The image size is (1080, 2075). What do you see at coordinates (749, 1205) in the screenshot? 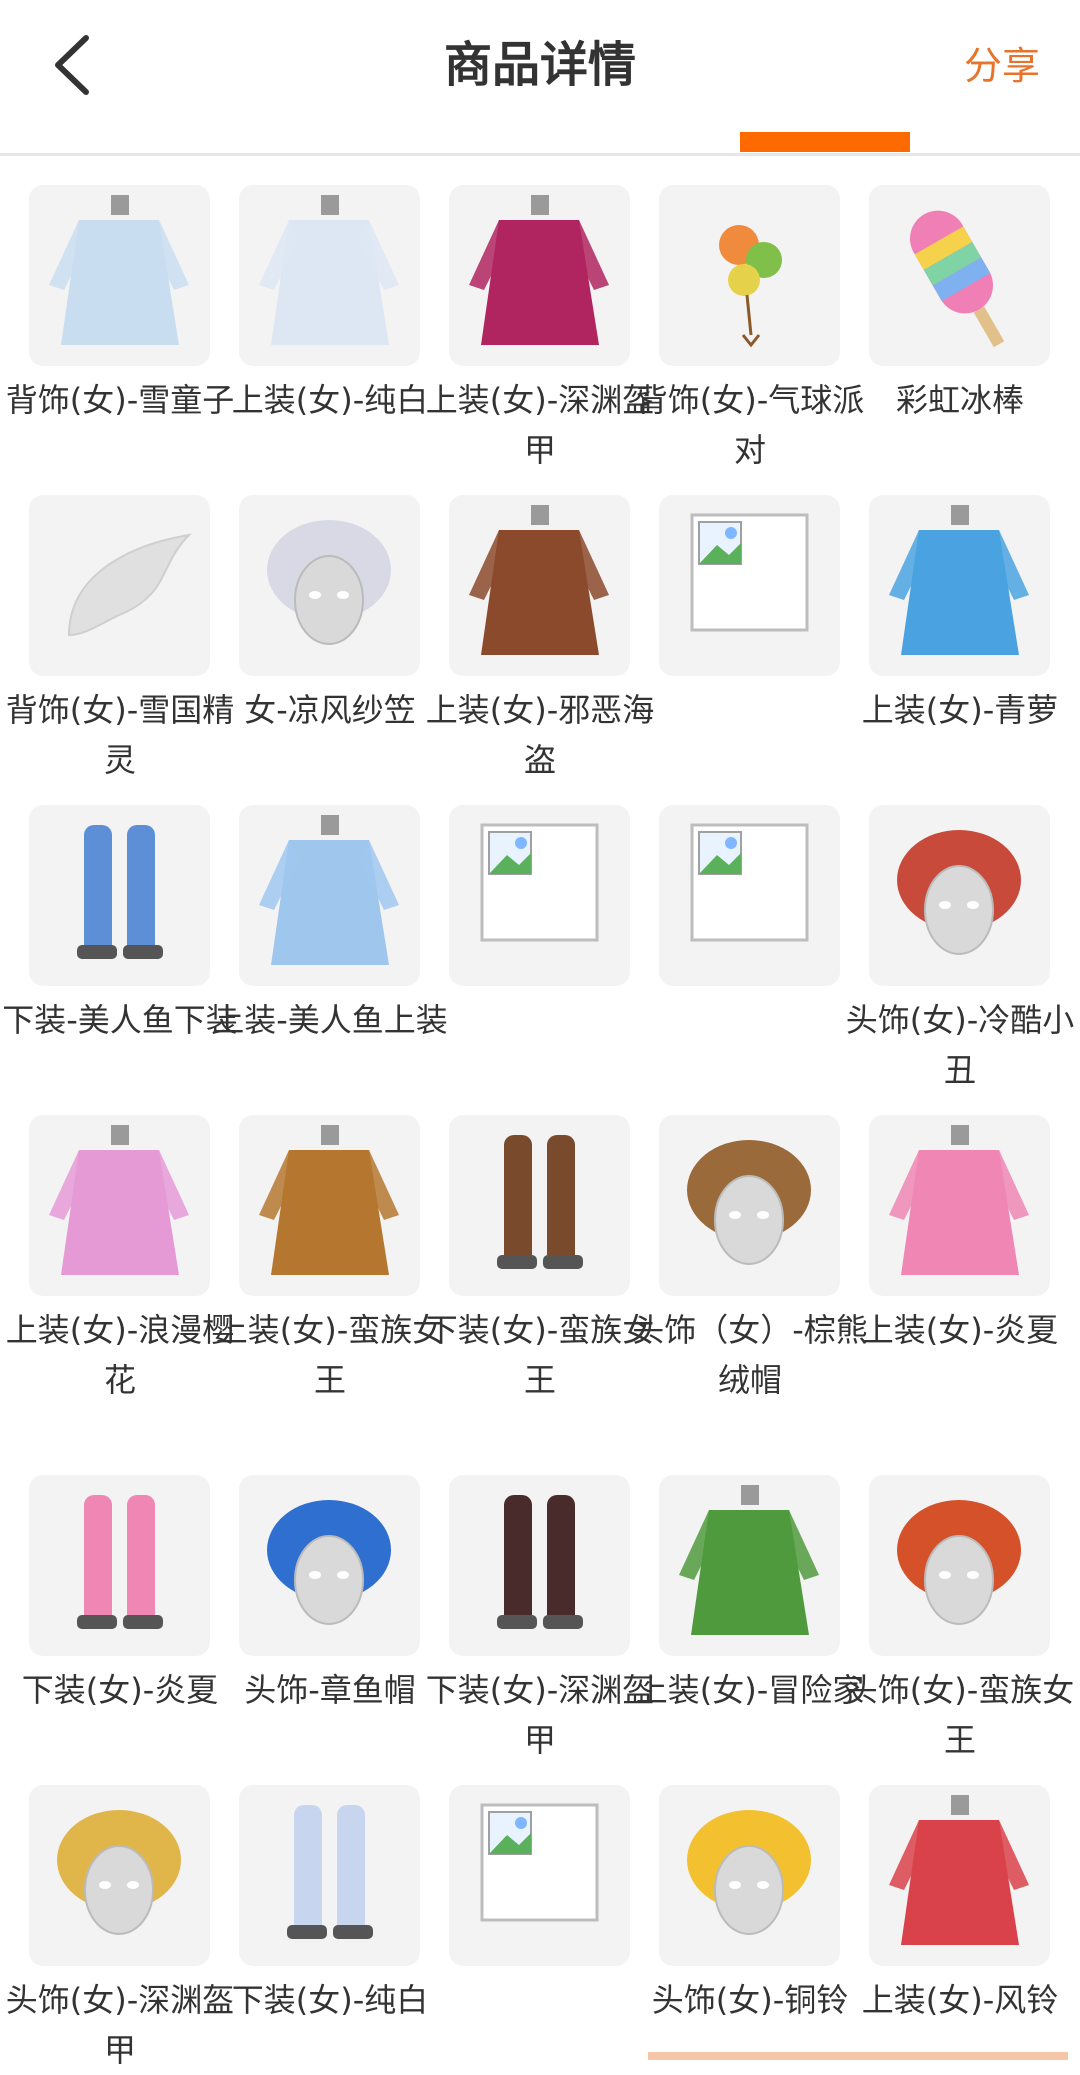
I see `bear-hat-icon` at bounding box center [749, 1205].